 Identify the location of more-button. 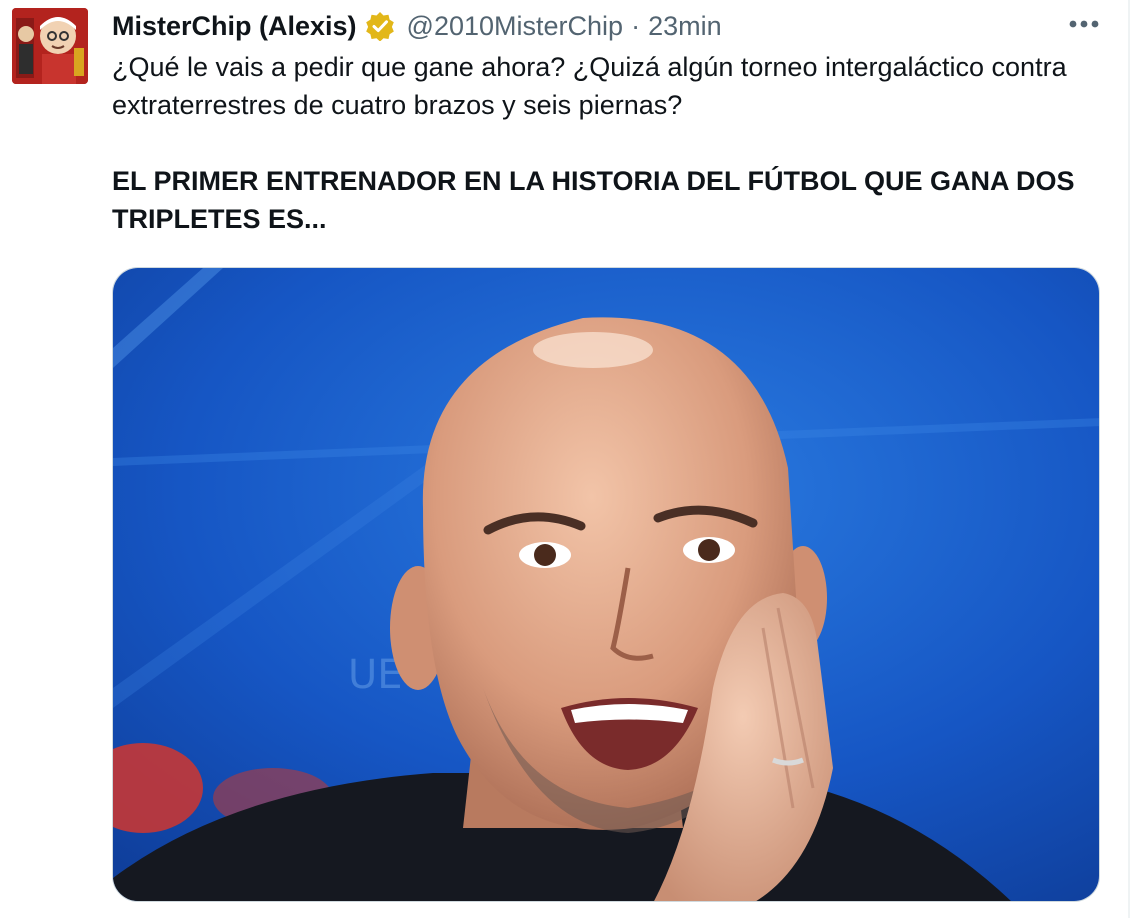
(1084, 25).